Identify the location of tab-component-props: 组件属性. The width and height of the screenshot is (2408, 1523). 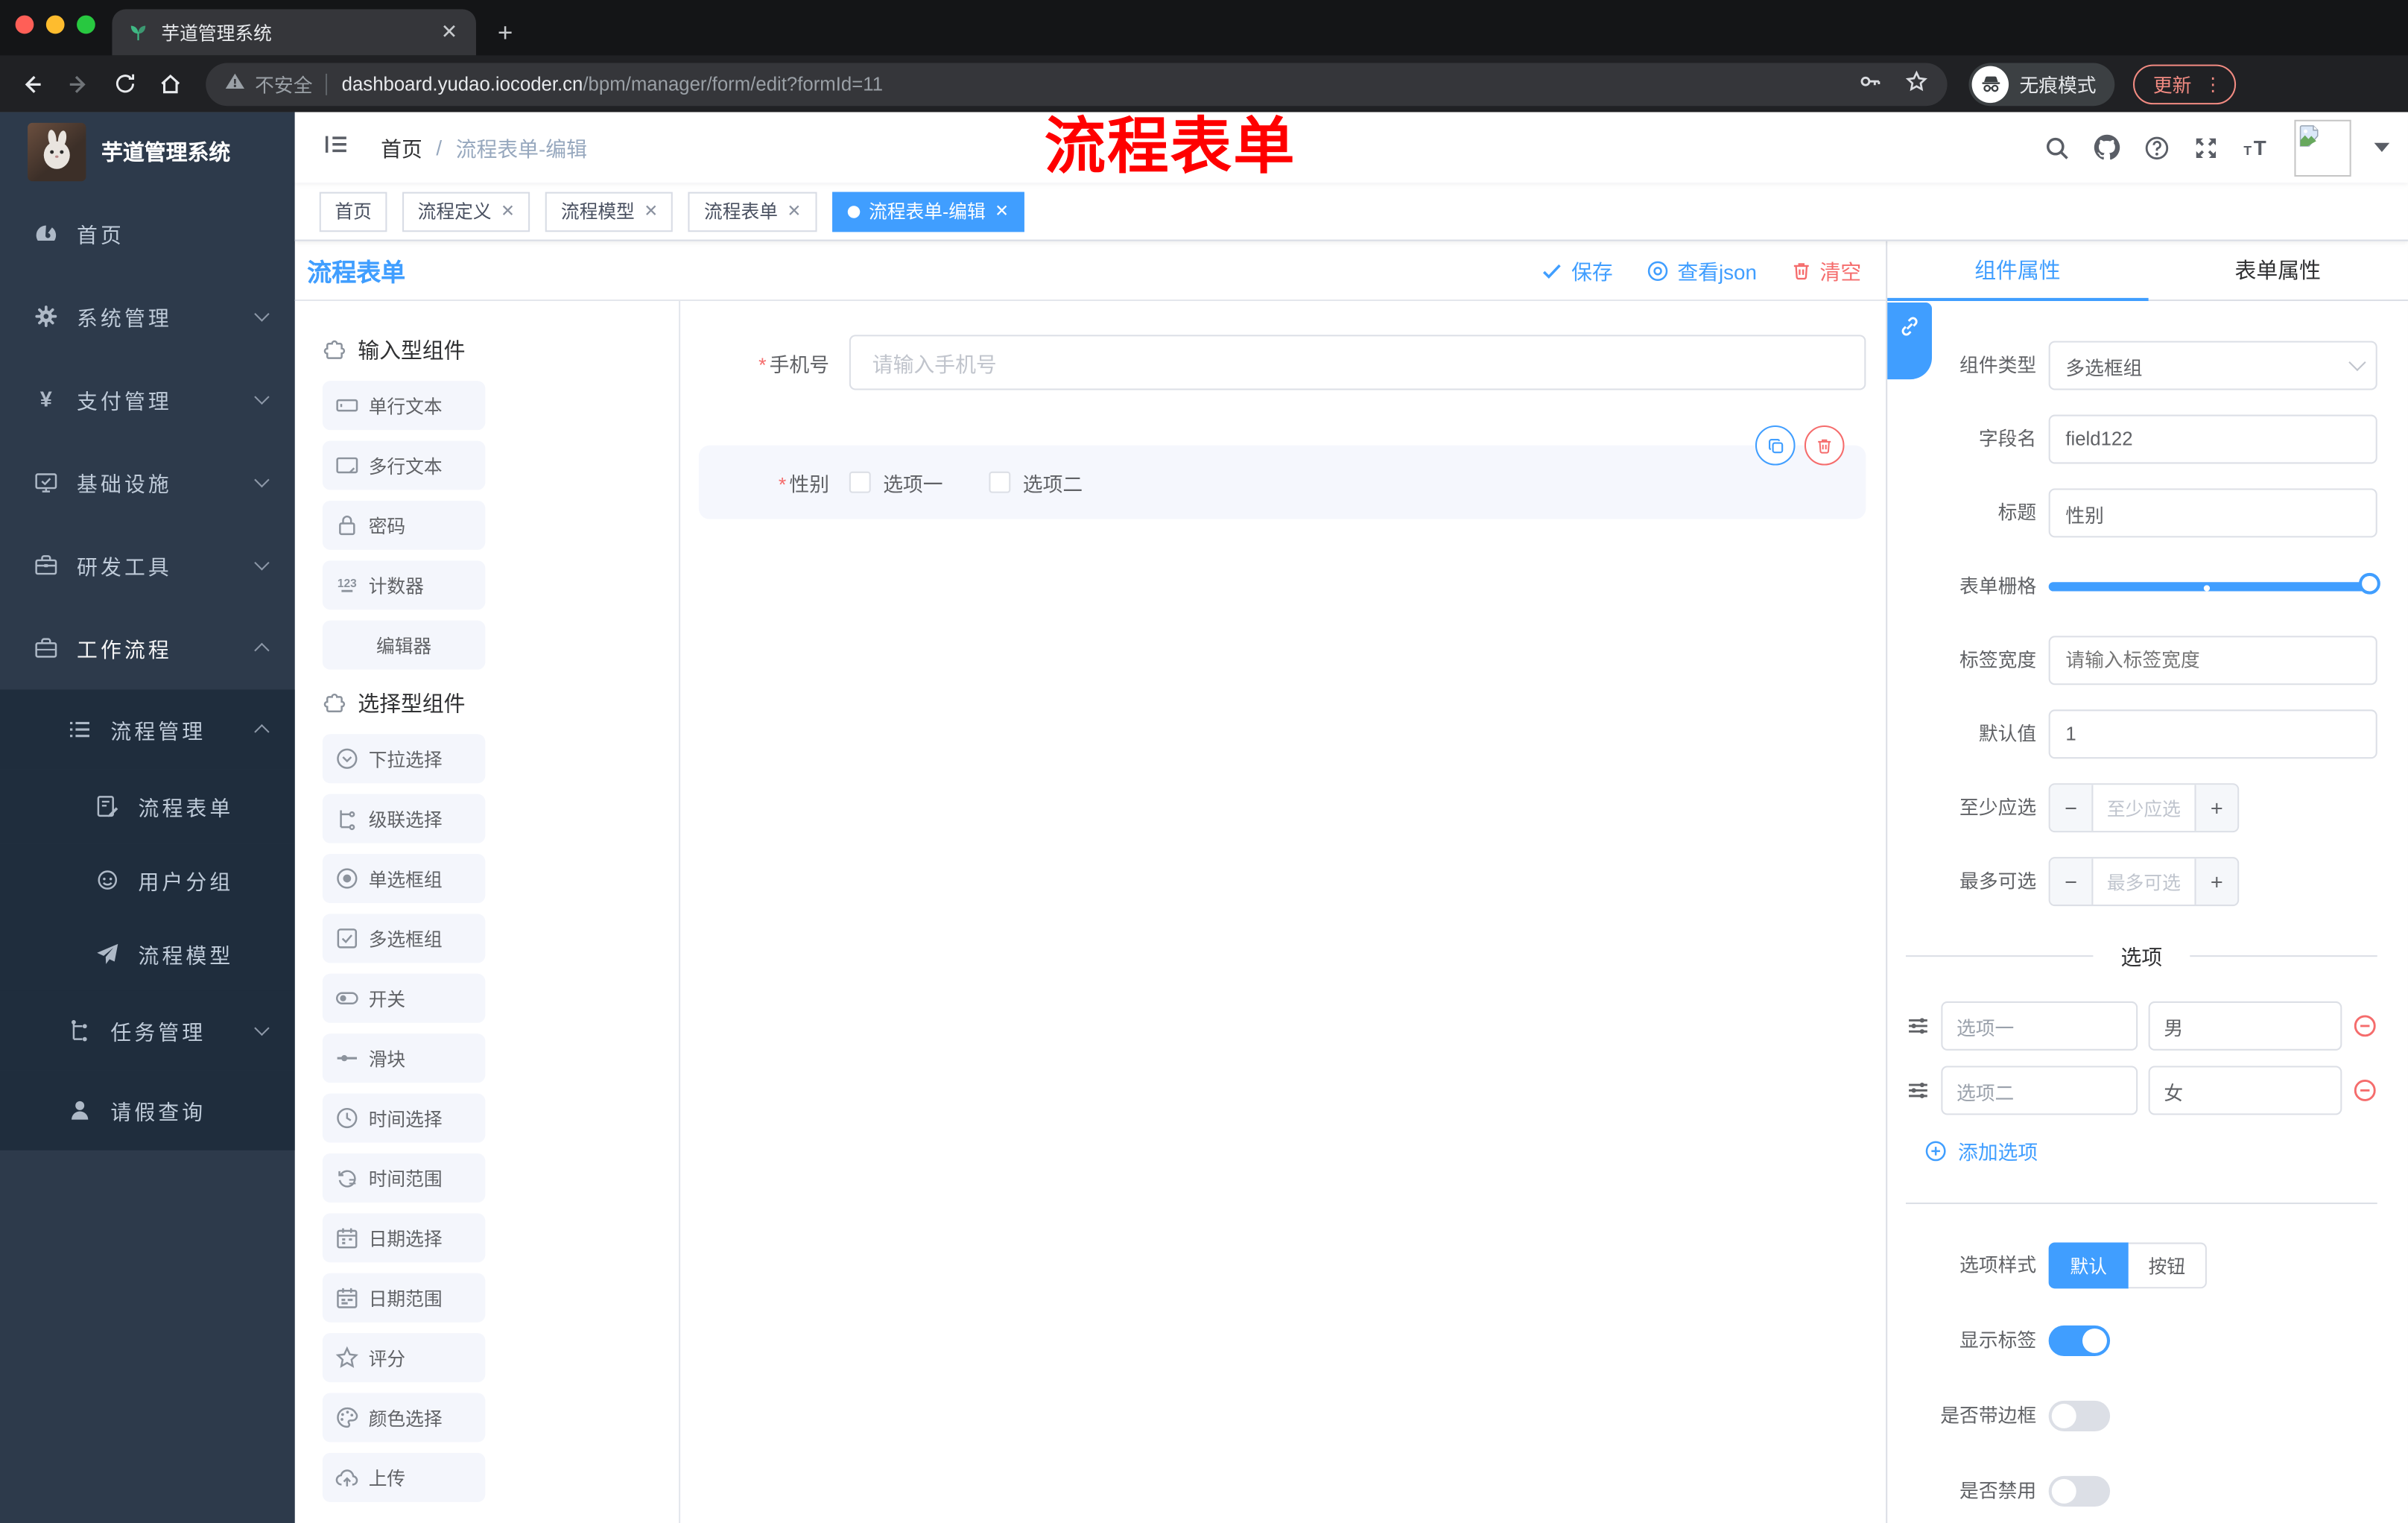
(2017, 271).